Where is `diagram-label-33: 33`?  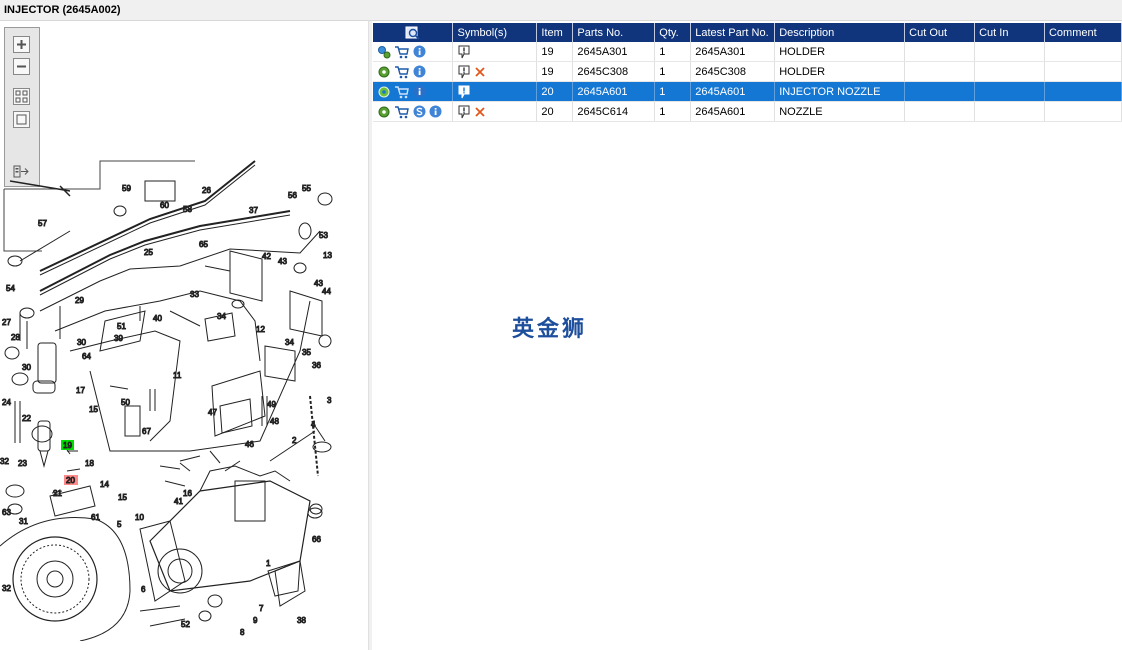 diagram-label-33: 33 is located at coordinates (194, 294).